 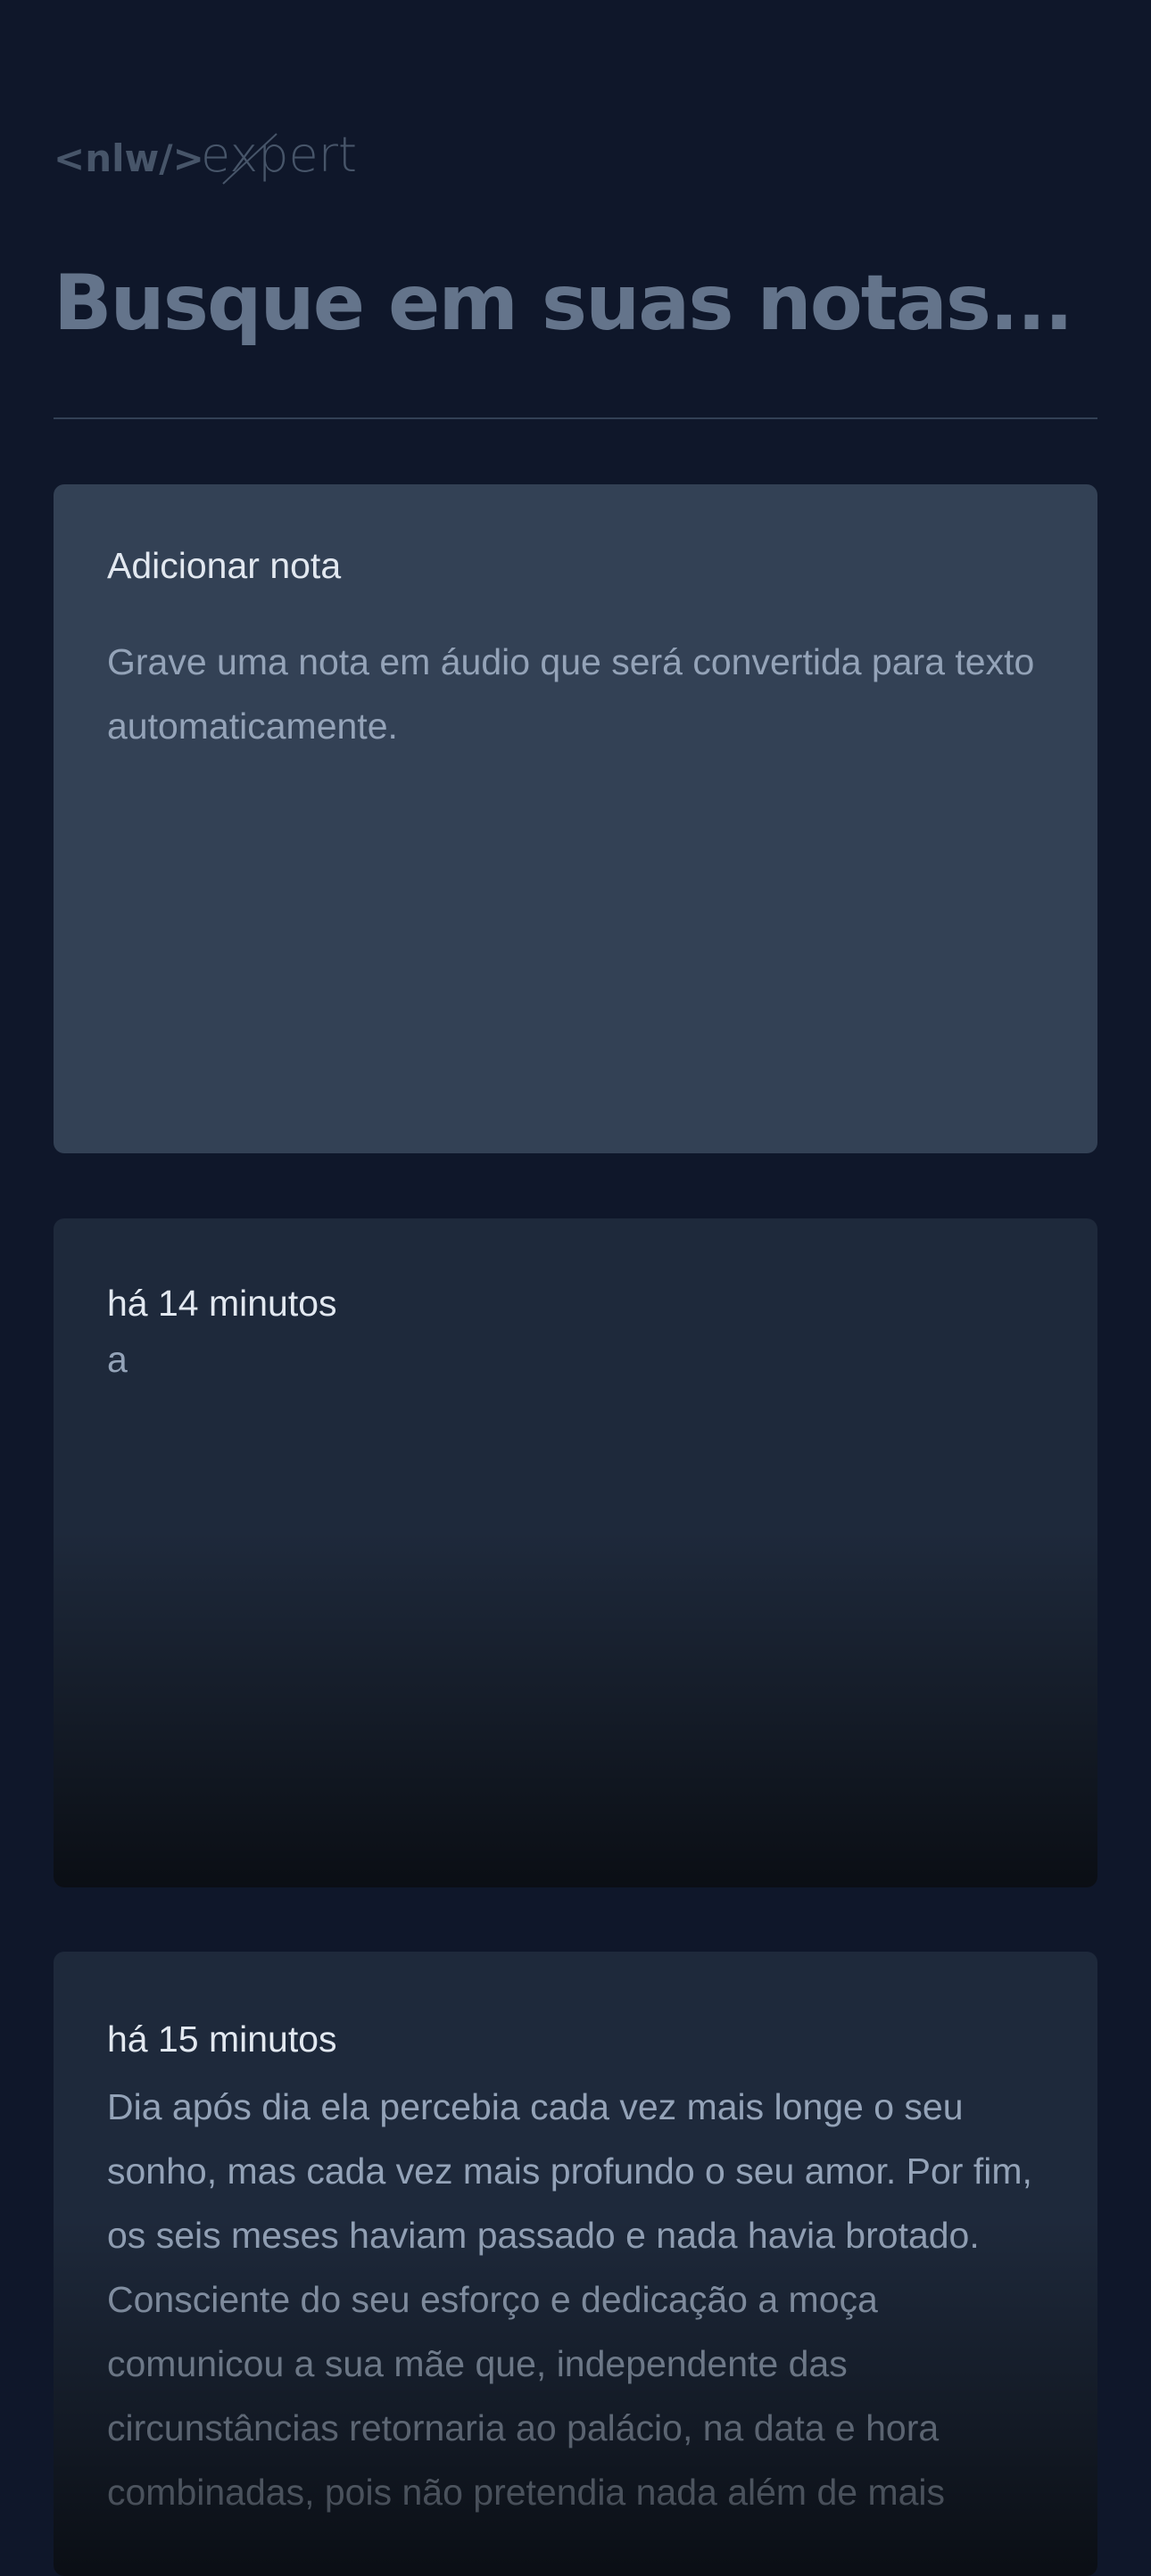 I want to click on logo-left-text: <nlw/>, so click(x=129, y=158).